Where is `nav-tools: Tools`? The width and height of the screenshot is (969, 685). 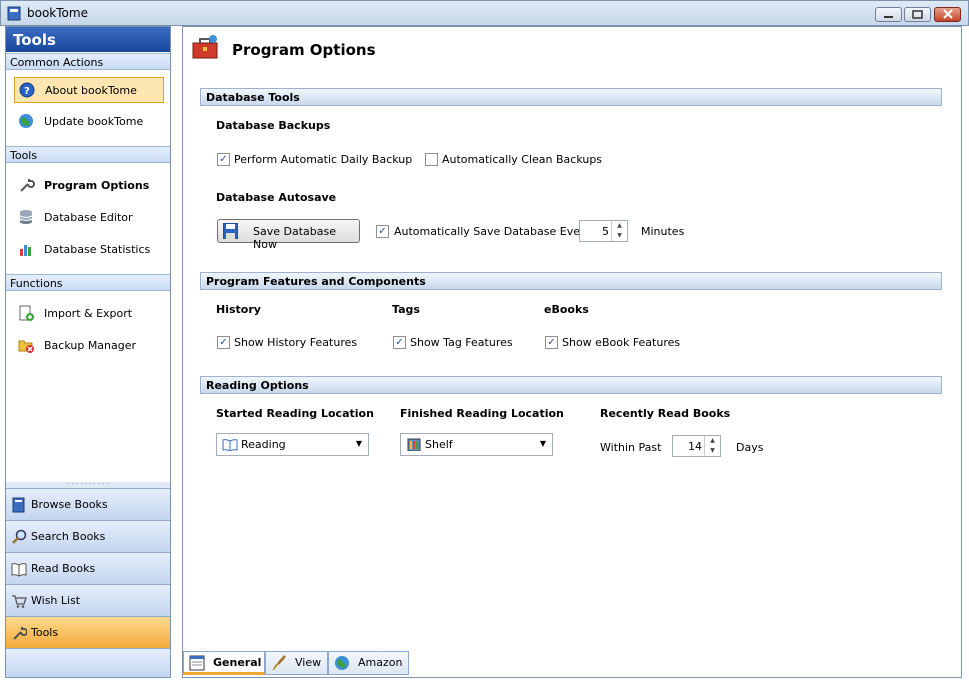
nav-tools: Tools is located at coordinates (88, 632).